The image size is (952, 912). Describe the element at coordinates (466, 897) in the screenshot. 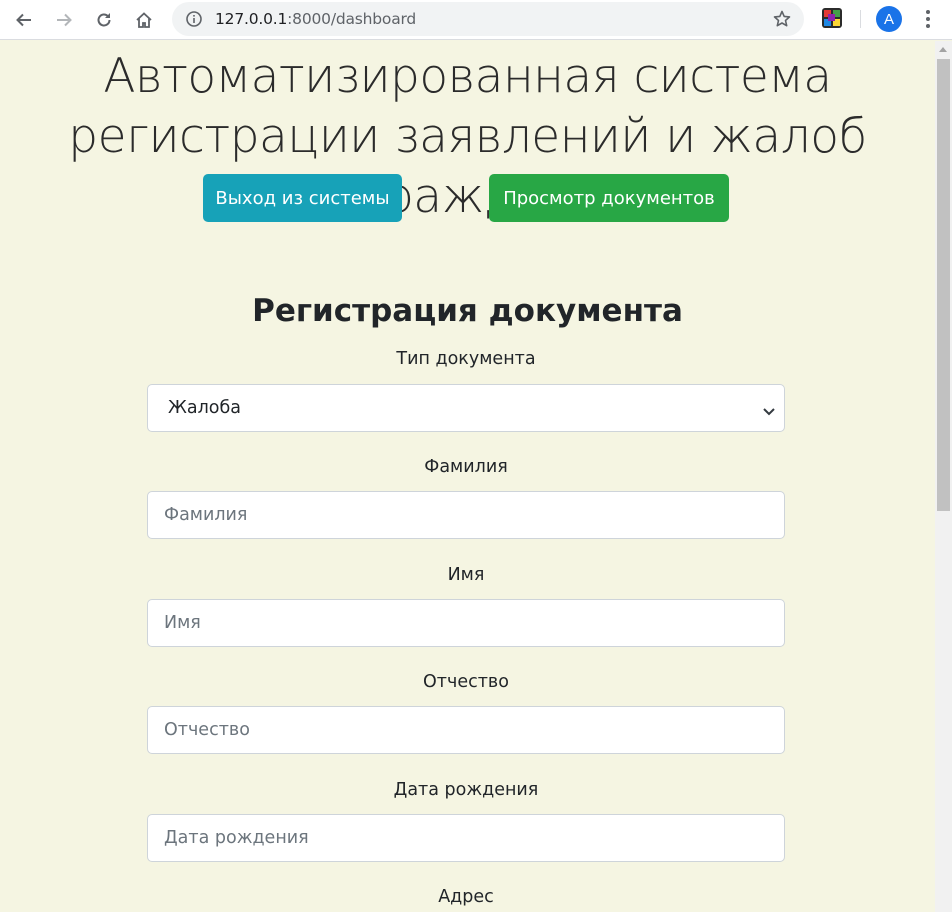

I see `address-label: Адрес` at that location.